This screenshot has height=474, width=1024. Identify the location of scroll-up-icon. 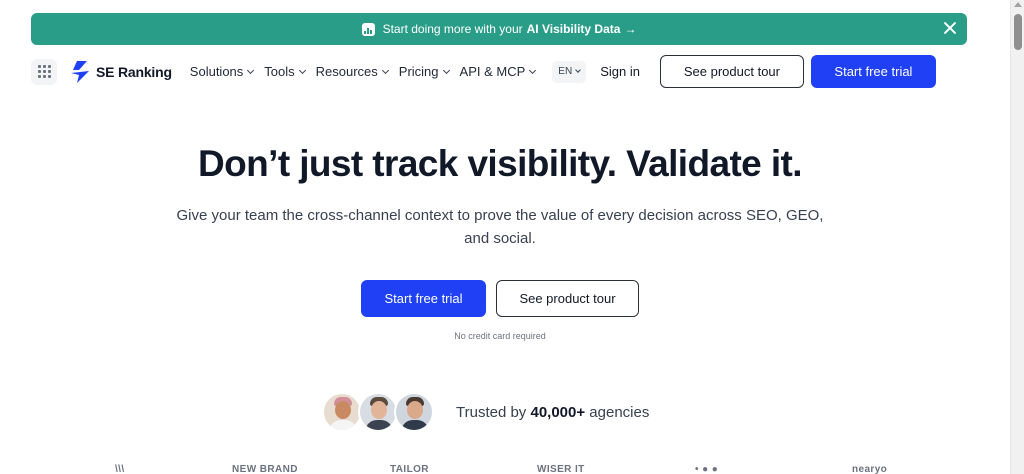
(1018, 4).